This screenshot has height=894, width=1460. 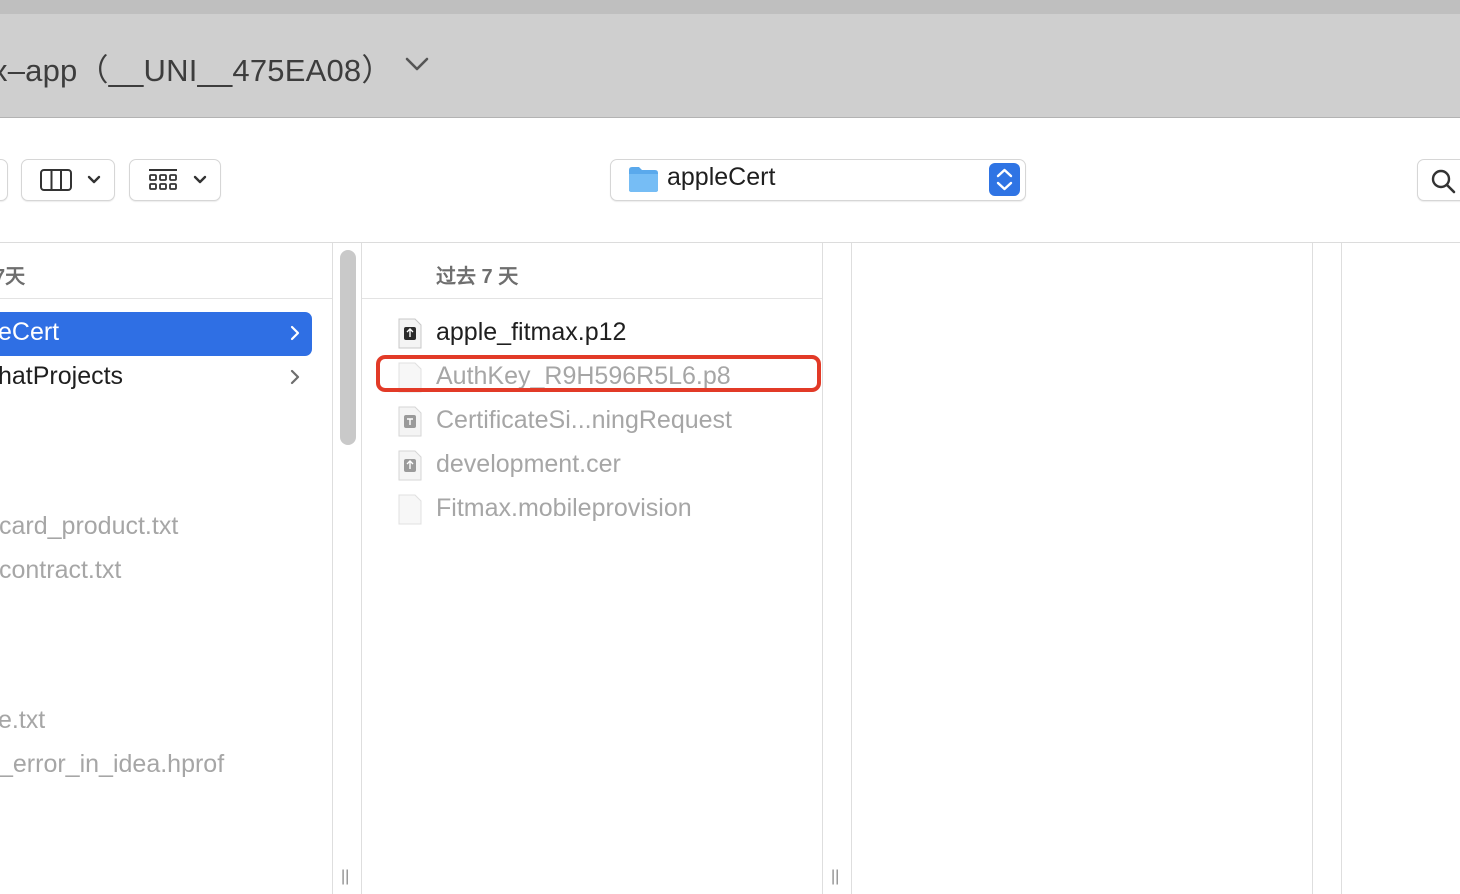 What do you see at coordinates (13, 277) in the screenshot?
I see `column-header: 7天` at bounding box center [13, 277].